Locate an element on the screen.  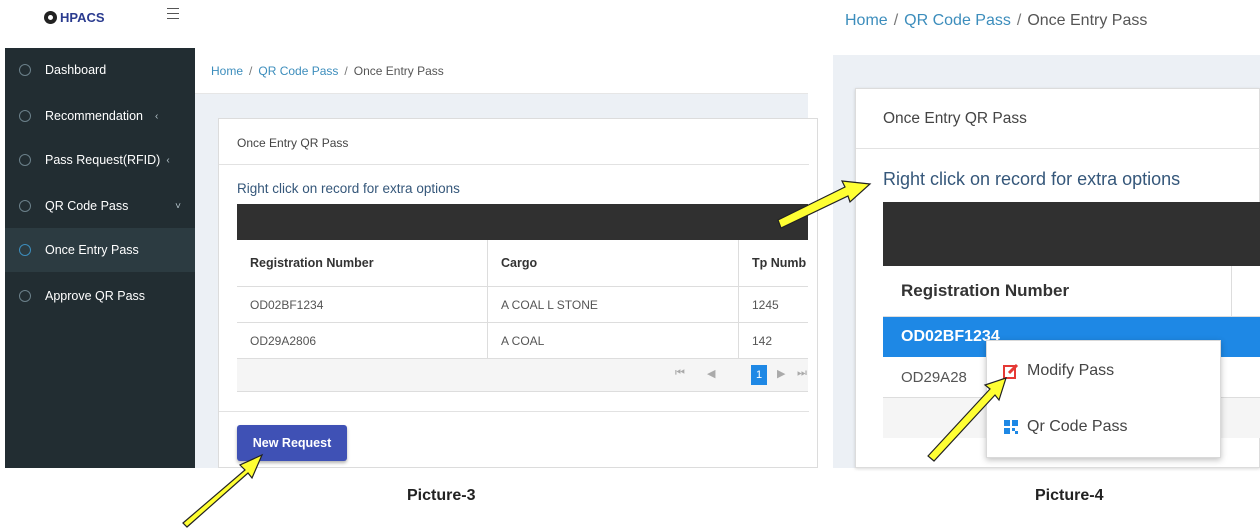
arrow-to-modify-pass-icon is located at coordinates (967, 419).